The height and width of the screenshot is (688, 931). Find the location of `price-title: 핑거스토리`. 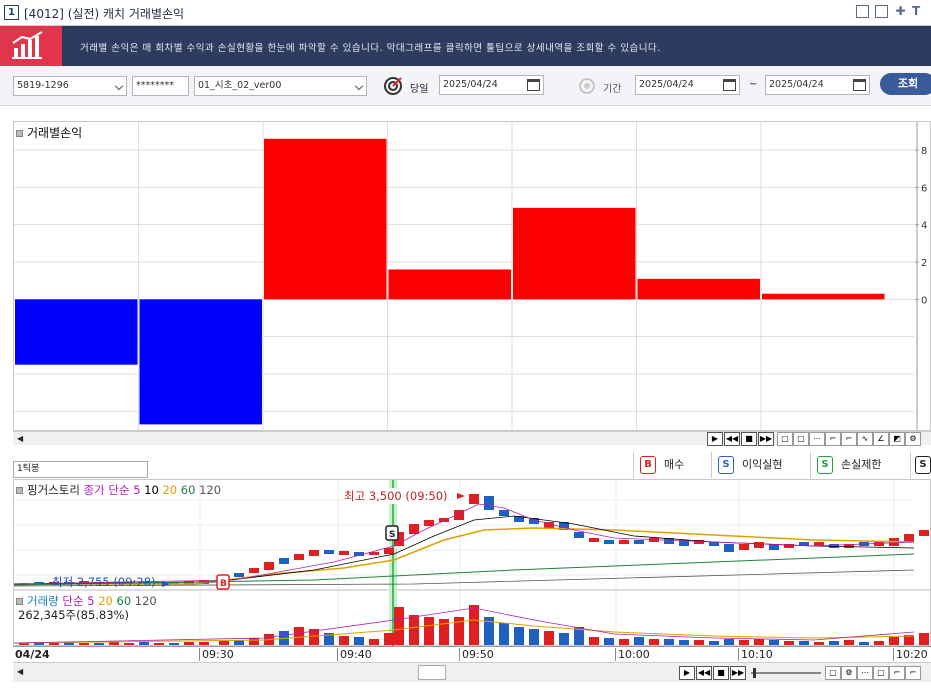

price-title: 핑거스토리 is located at coordinates (53, 490).